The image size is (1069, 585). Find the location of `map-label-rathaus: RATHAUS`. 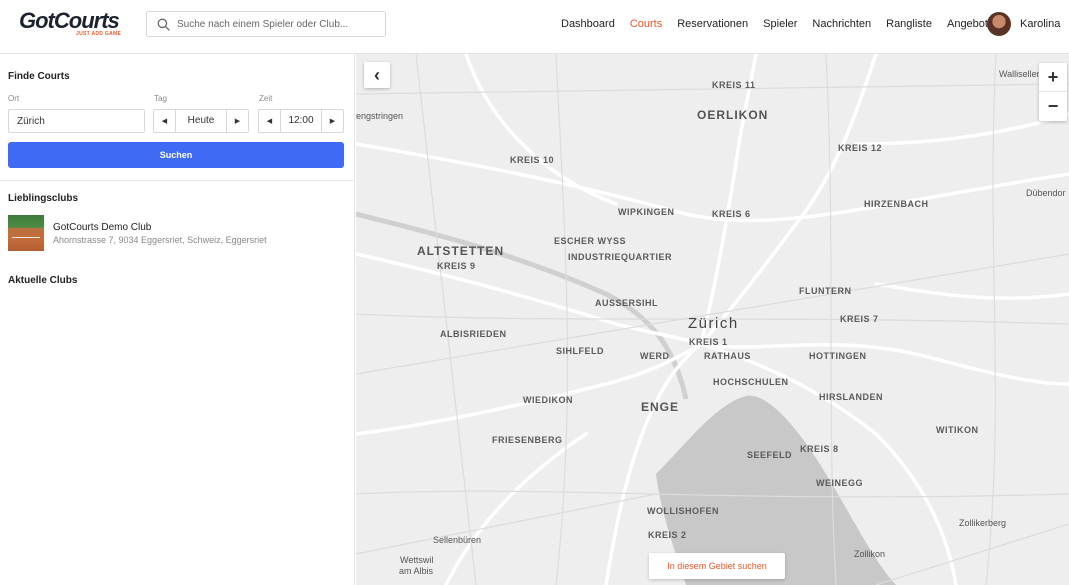

map-label-rathaus: RATHAUS is located at coordinates (727, 356).